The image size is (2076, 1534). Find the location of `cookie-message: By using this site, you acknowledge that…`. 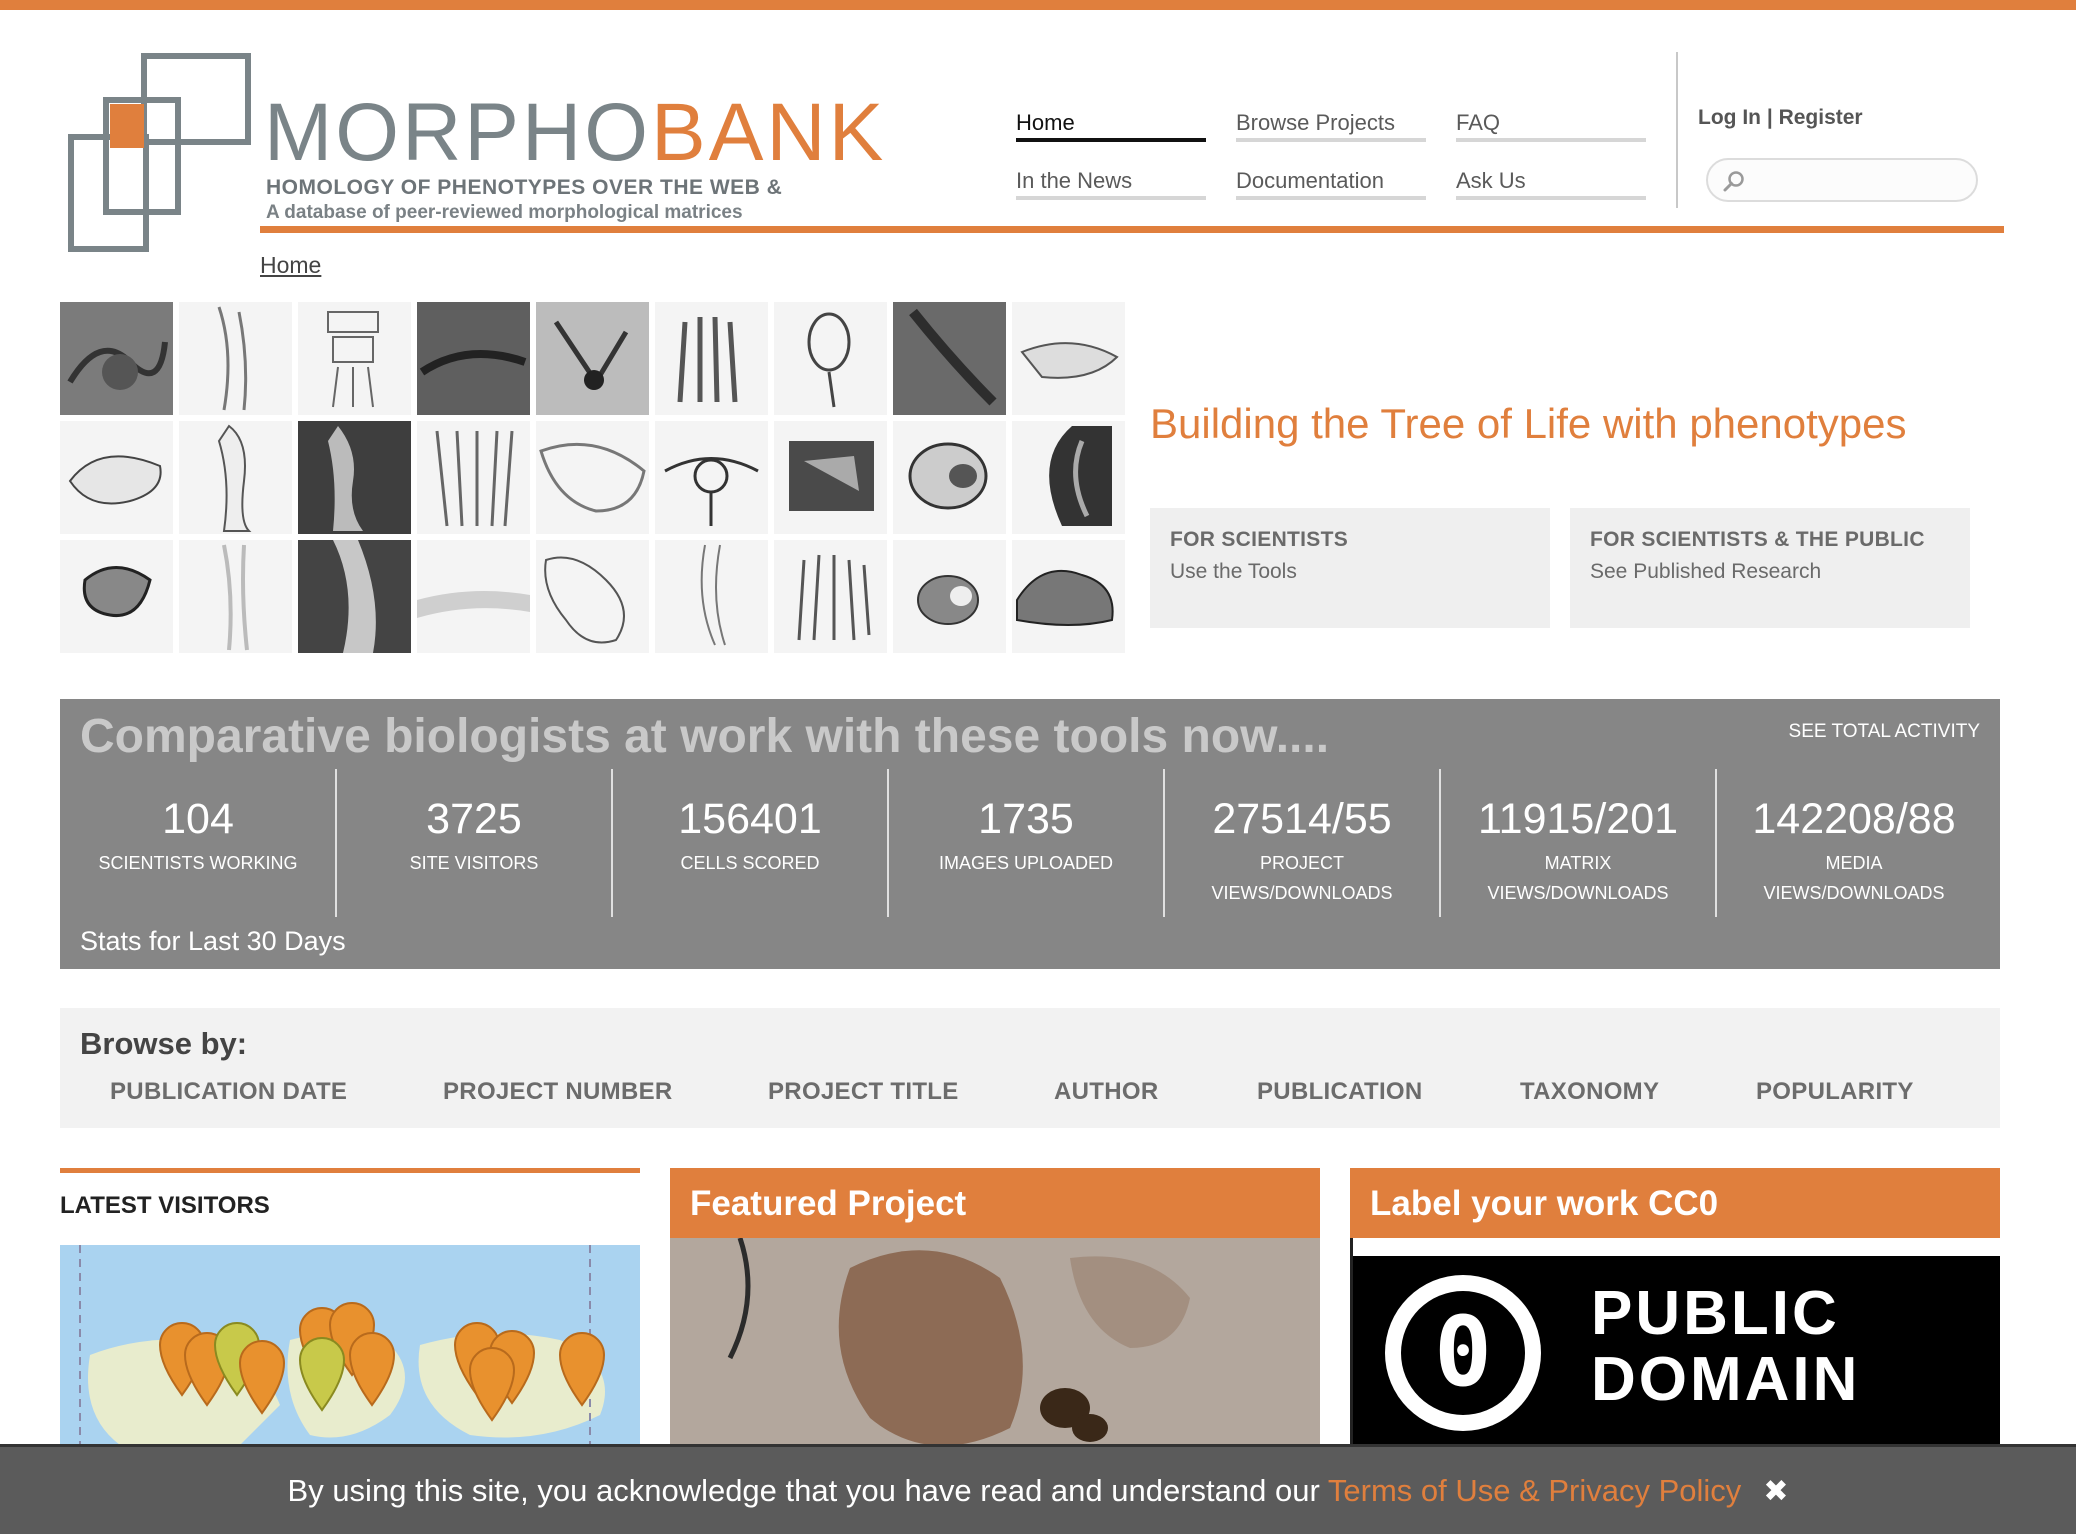

cookie-message: By using this site, you acknowledge that… is located at coordinates (1038, 1491).